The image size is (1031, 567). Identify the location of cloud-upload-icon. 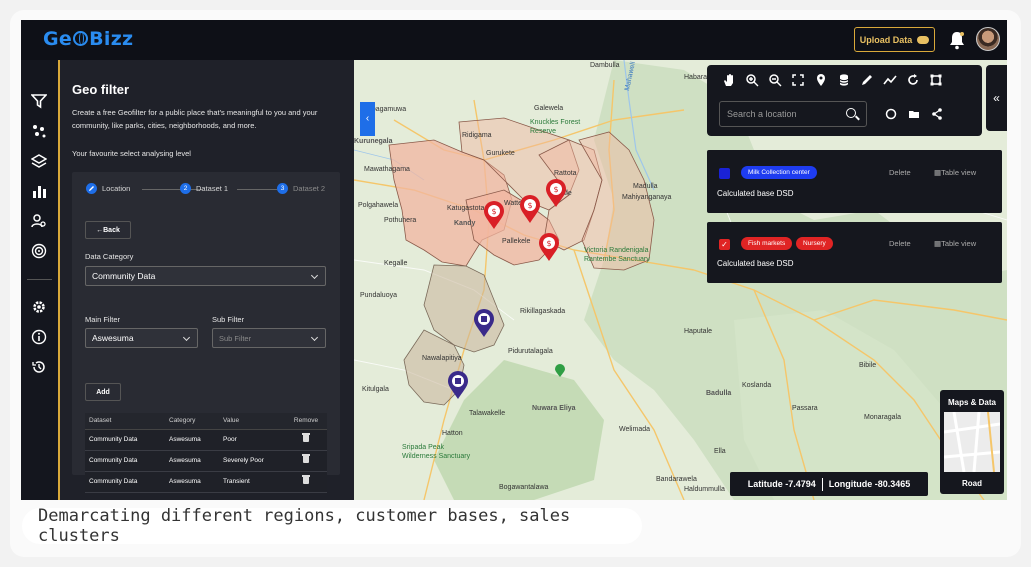
(923, 39).